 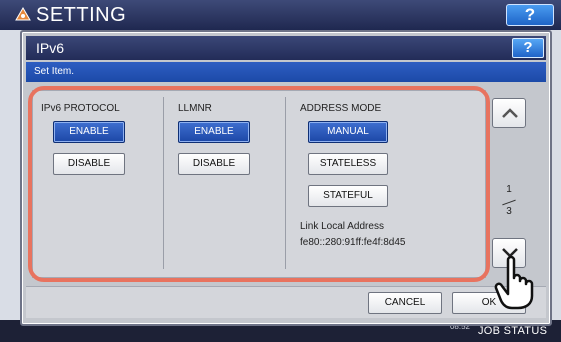 What do you see at coordinates (50, 48) in the screenshot?
I see `dialog-title: IPv6` at bounding box center [50, 48].